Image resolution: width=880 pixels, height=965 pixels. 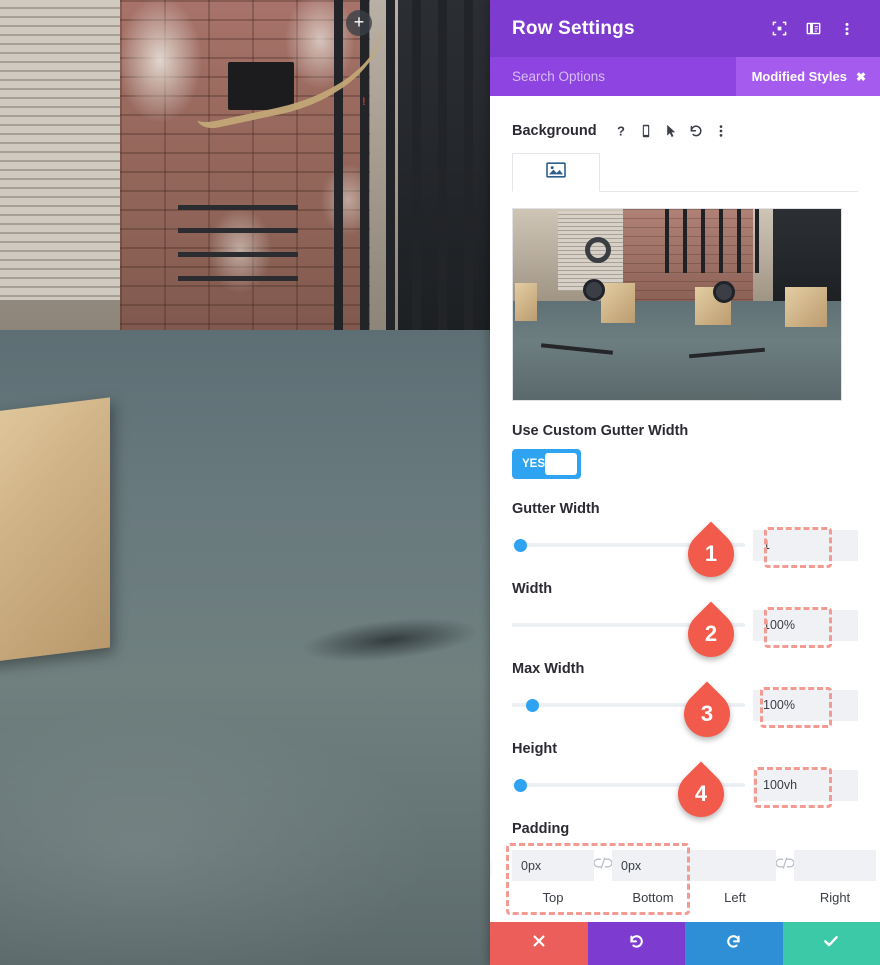 What do you see at coordinates (554, 130) in the screenshot?
I see `section-title-background: Background` at bounding box center [554, 130].